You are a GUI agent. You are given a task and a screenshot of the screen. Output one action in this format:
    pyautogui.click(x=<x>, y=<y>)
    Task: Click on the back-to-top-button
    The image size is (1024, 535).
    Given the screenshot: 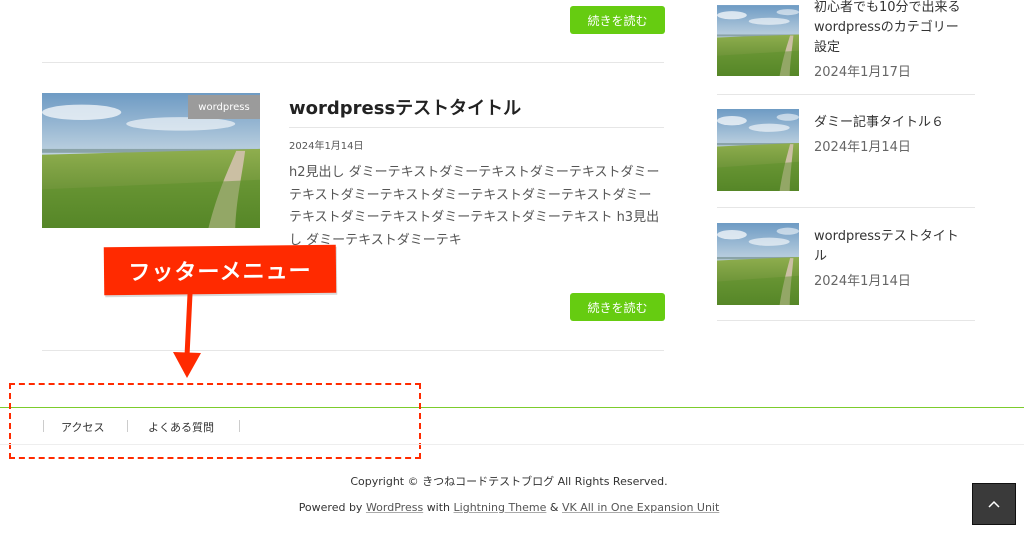 What is the action you would take?
    pyautogui.click(x=994, y=504)
    